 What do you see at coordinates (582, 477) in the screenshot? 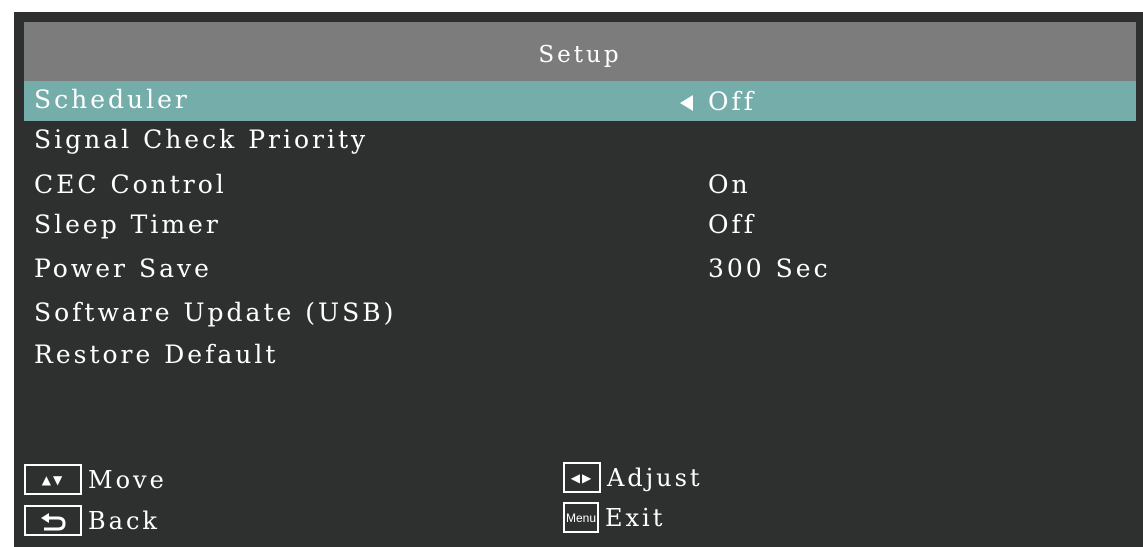
I see `left-right-triangles-icon: ◀▶` at bounding box center [582, 477].